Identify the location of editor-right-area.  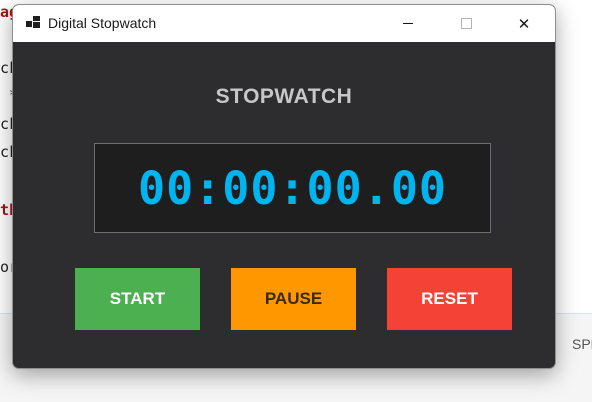
(573, 156).